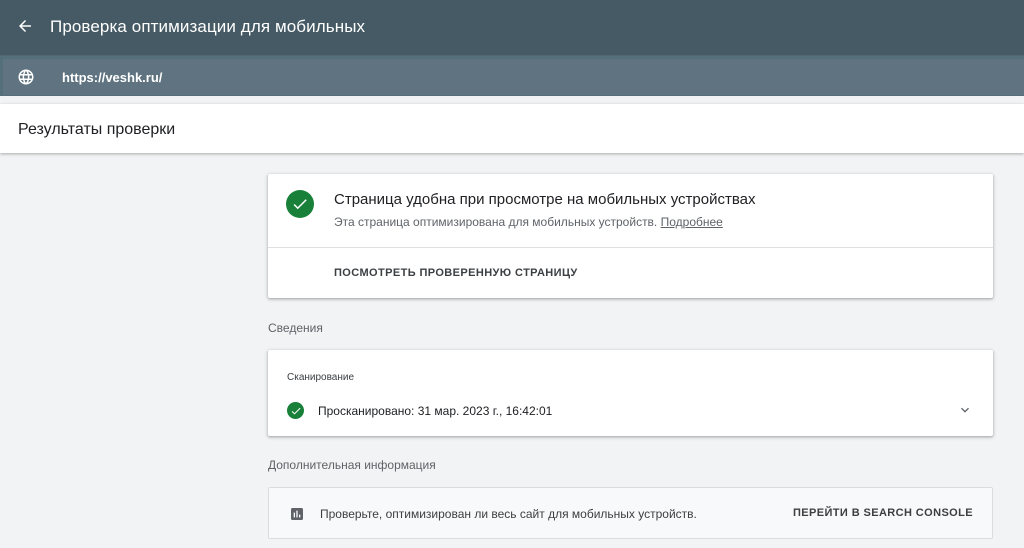  I want to click on results-header: Результаты проверки, so click(512, 128).